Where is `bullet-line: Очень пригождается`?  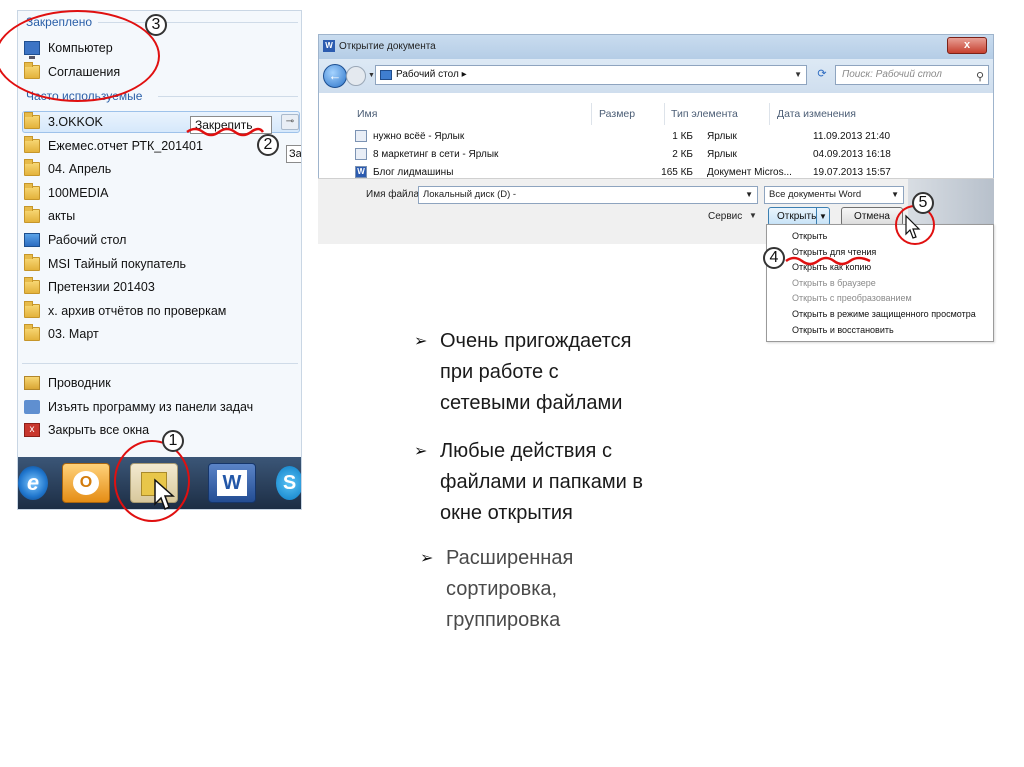
bullet-line: Очень пригождается is located at coordinates (536, 341).